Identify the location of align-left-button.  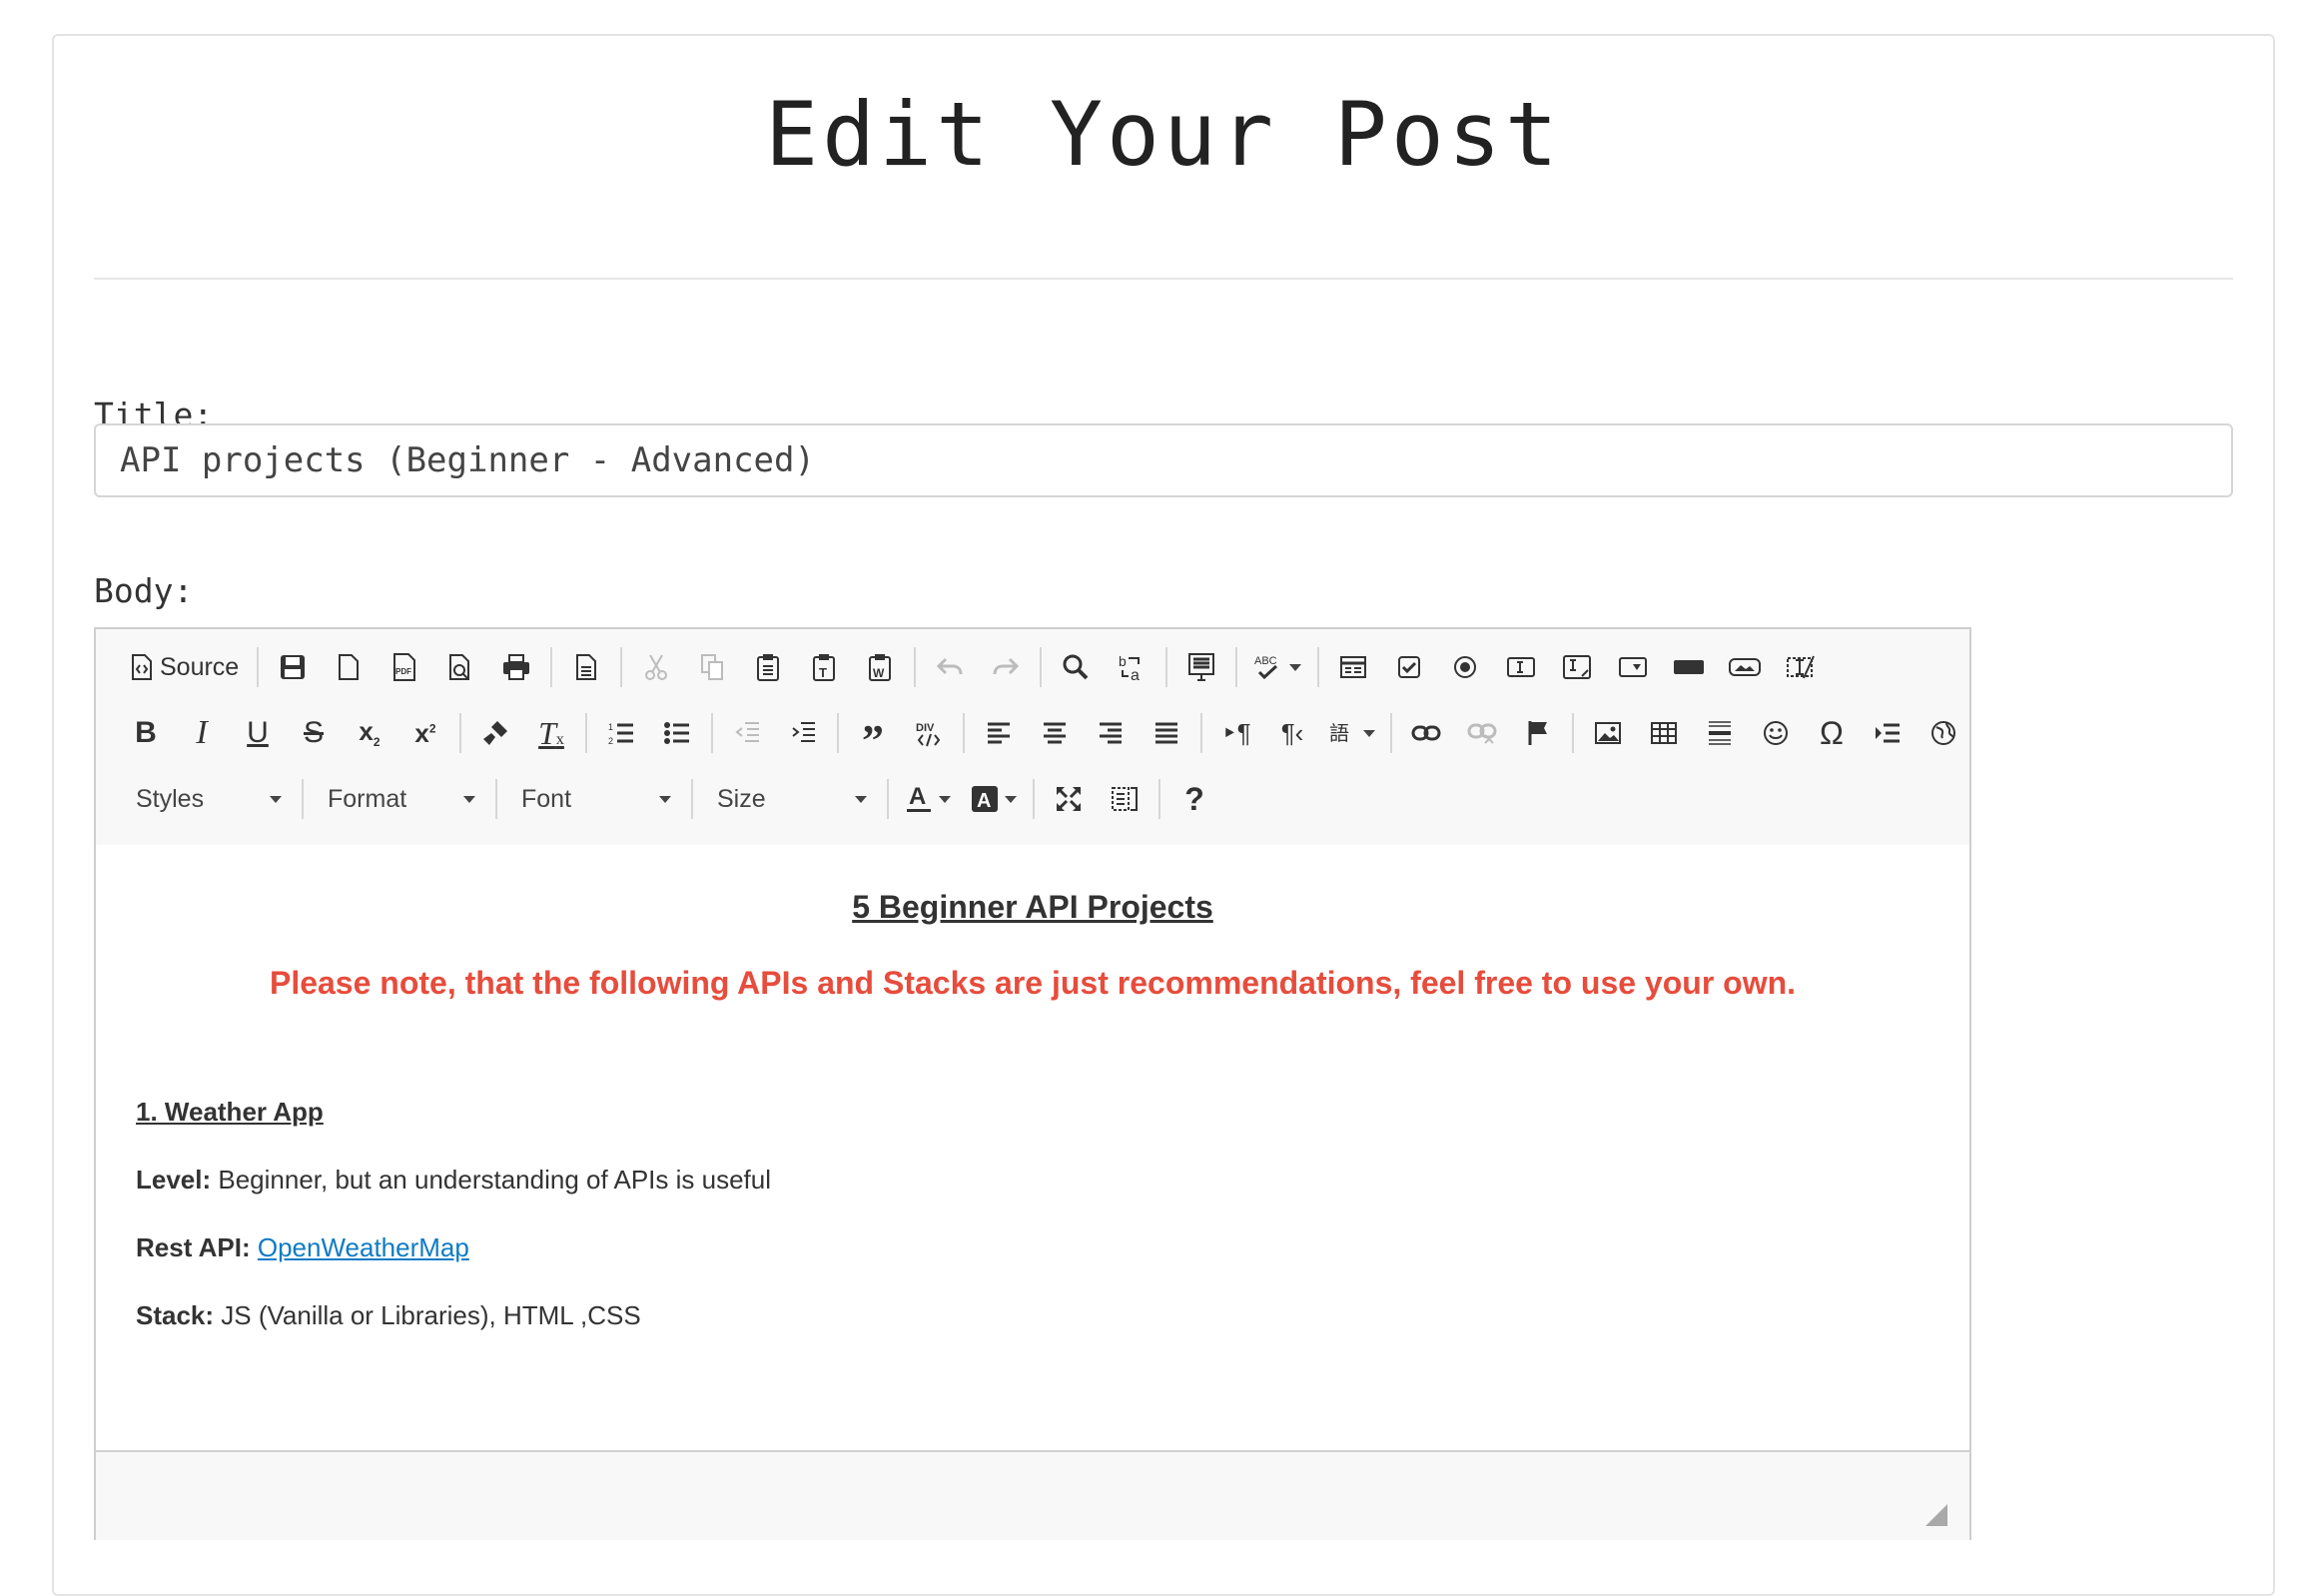
(999, 733).